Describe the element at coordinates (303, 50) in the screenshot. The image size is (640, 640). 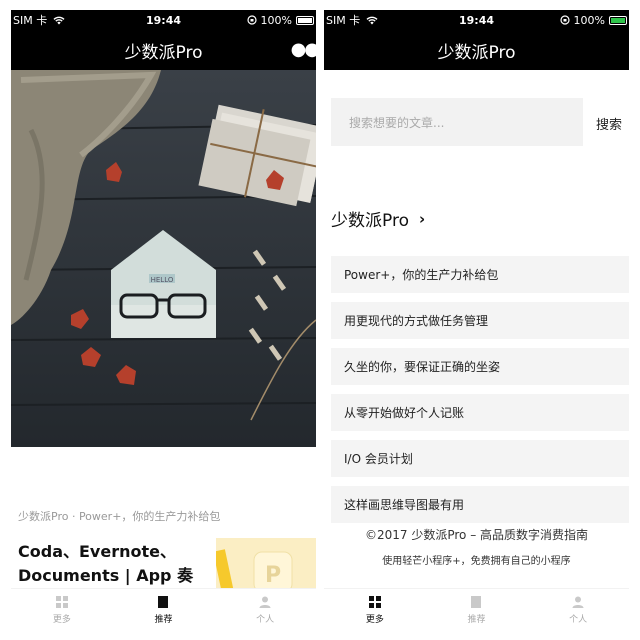
I see `more-dots-icon: ●●` at that location.